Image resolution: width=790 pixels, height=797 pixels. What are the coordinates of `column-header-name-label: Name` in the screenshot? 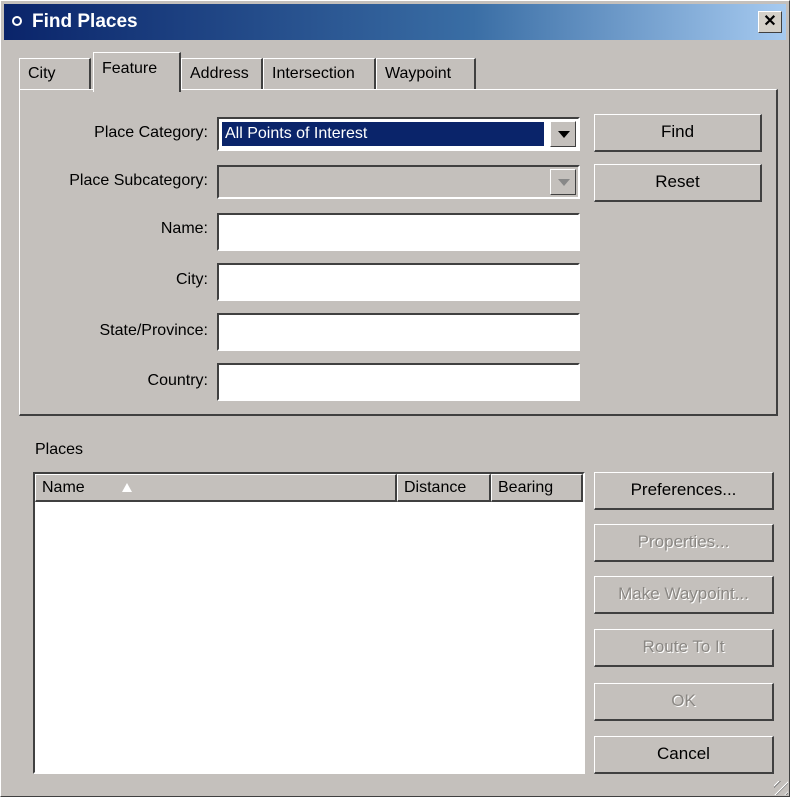 It's located at (63, 487).